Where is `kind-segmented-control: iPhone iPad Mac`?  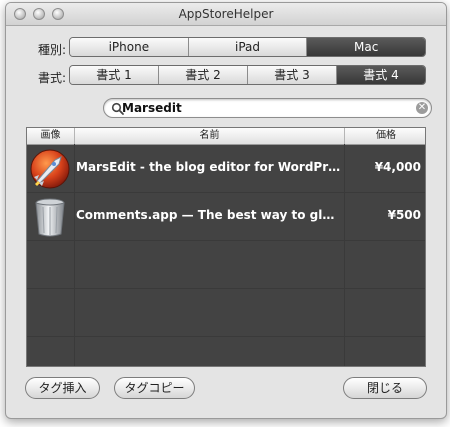 kind-segmented-control: iPhone iPad Mac is located at coordinates (247, 47).